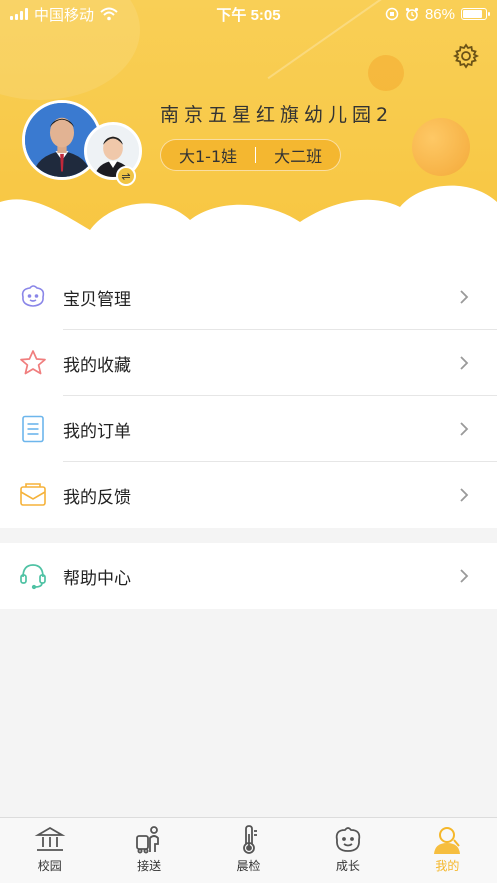  I want to click on settings-gear-icon, so click(466, 56).